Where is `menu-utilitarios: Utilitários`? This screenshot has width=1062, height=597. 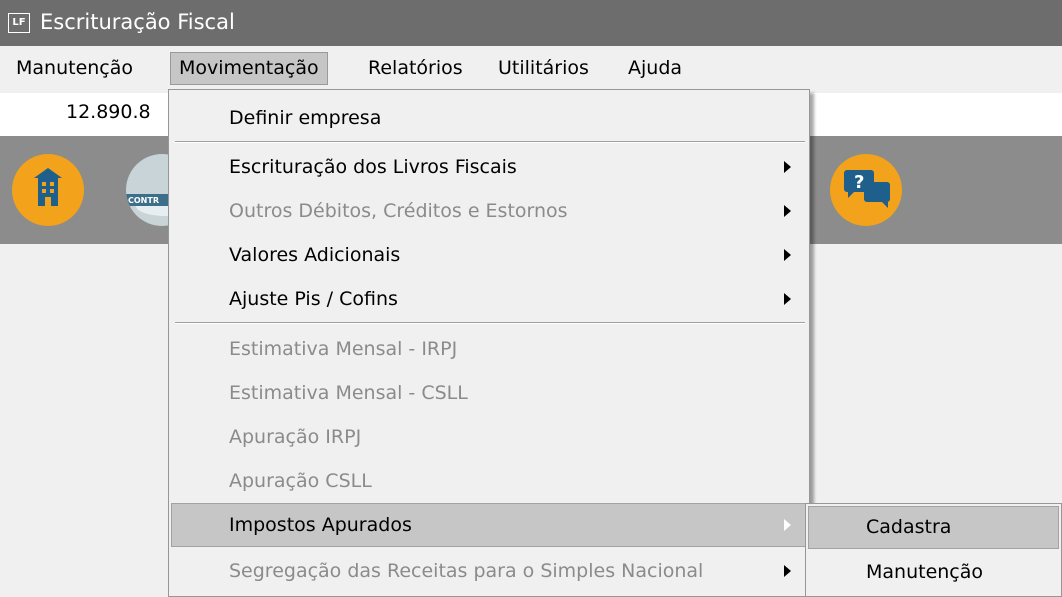 menu-utilitarios: Utilitários is located at coordinates (543, 68).